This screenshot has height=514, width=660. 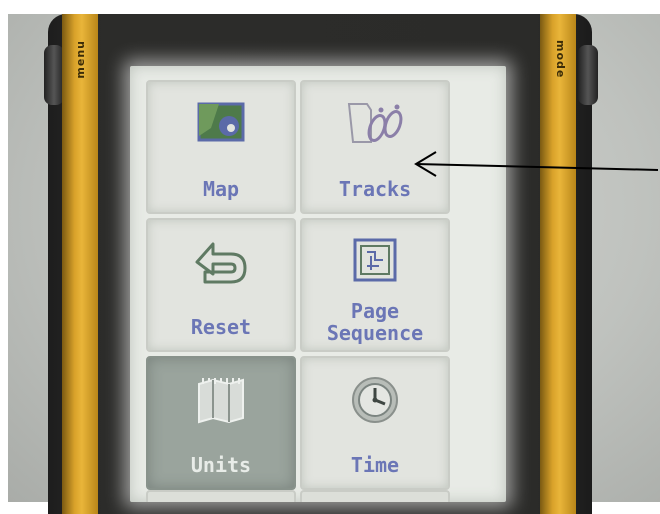 I want to click on menu-tile-label: Units, so click(x=221, y=465).